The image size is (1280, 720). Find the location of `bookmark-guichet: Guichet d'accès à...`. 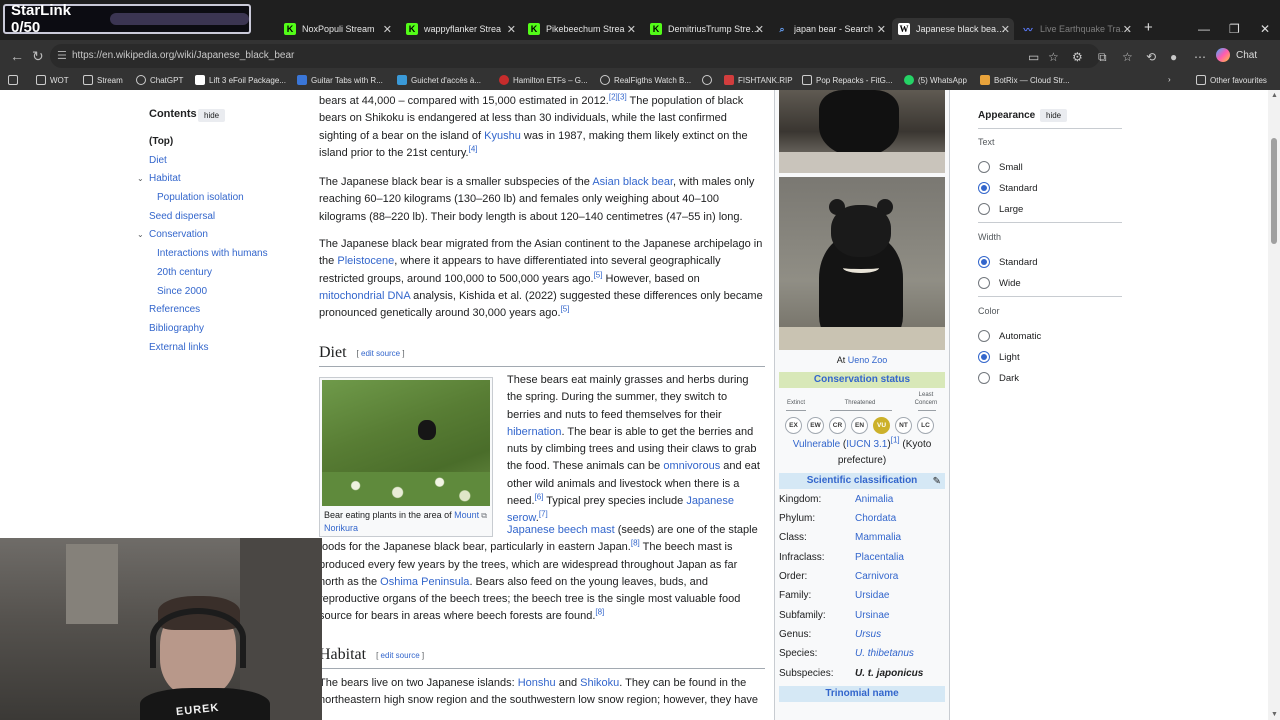

bookmark-guichet: Guichet d'accès à... is located at coordinates (439, 80).